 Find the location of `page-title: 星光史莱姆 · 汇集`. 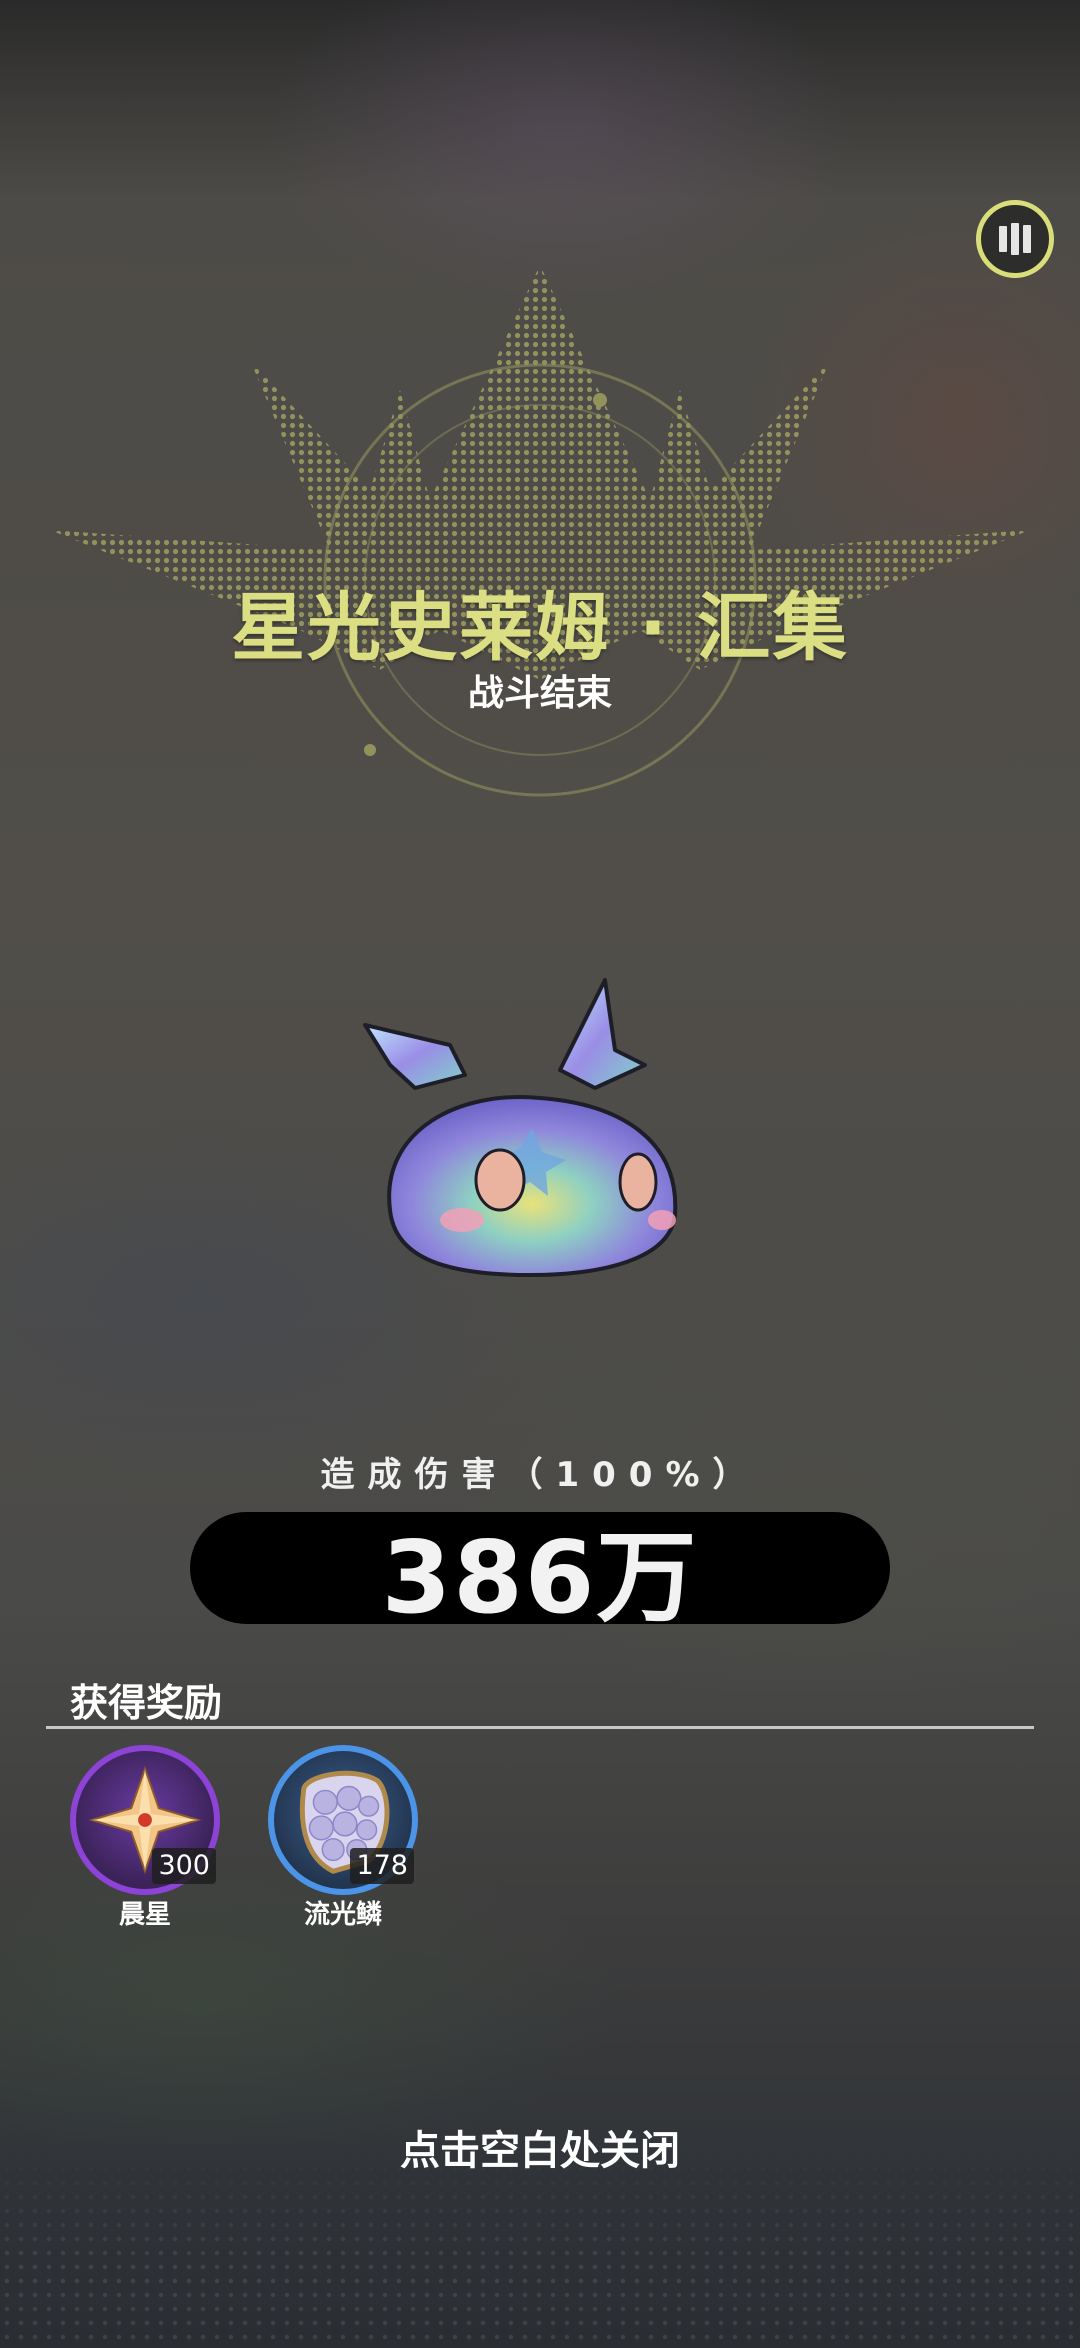

page-title: 星光史莱姆 · 汇集 is located at coordinates (540, 628).